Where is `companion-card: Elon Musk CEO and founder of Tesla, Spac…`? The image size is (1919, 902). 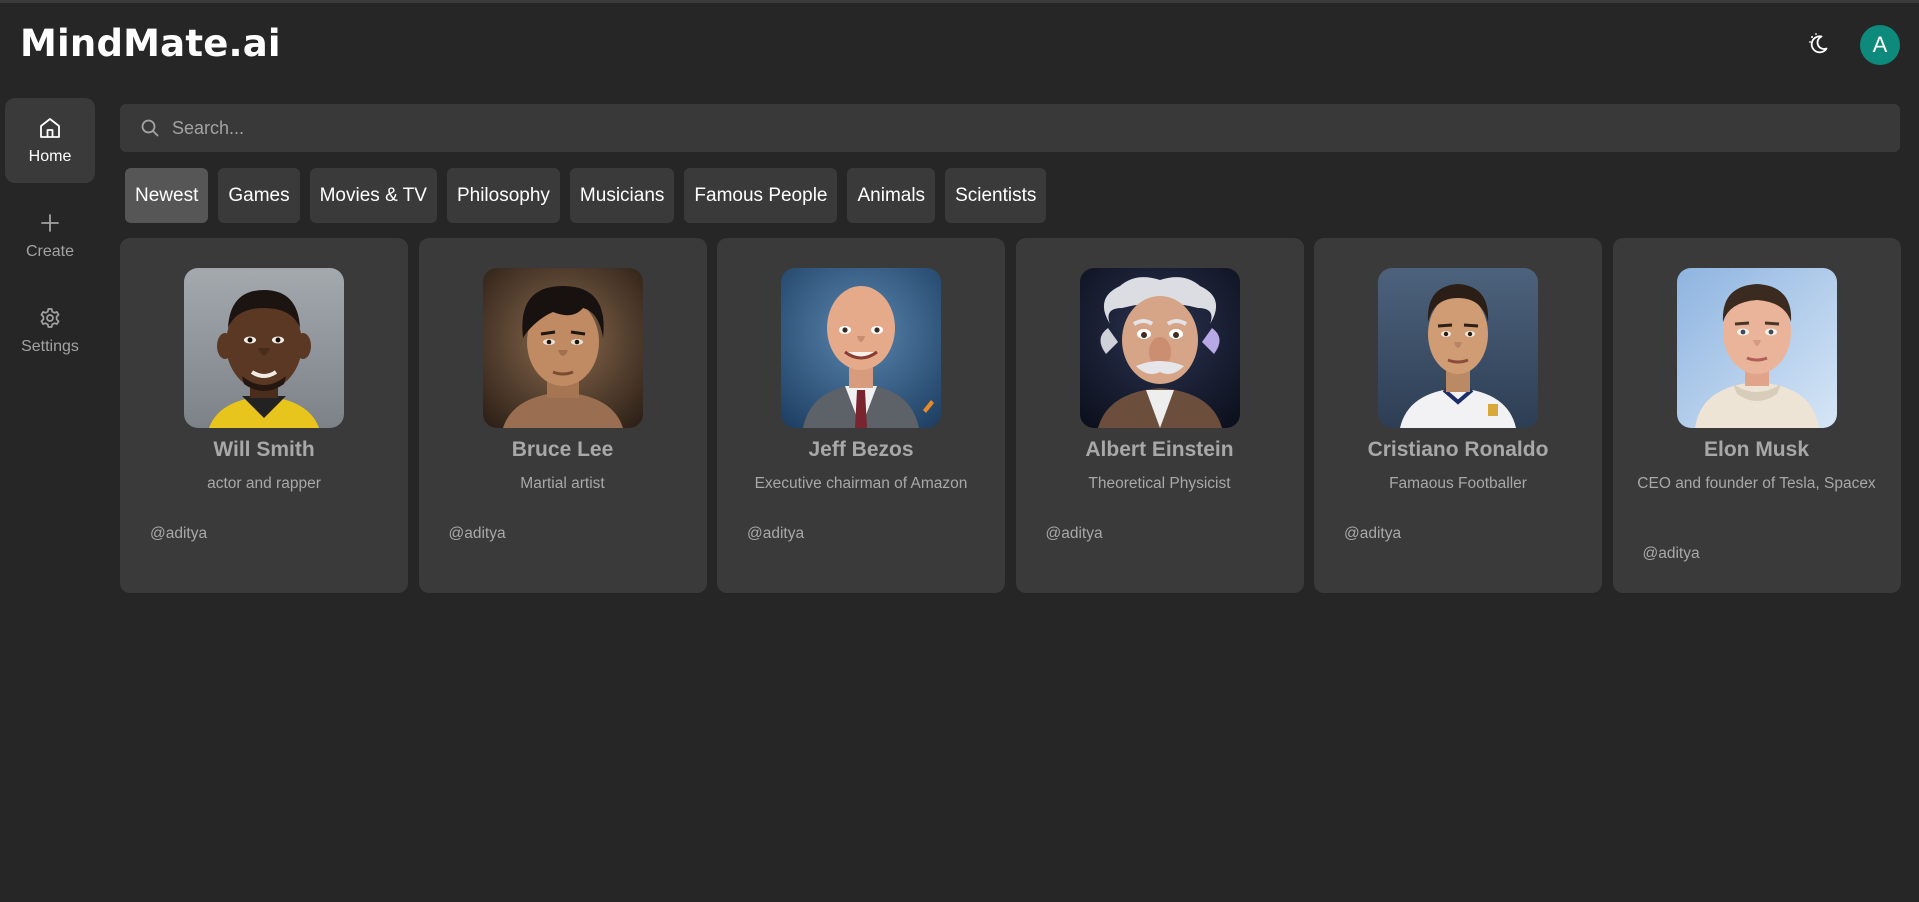
companion-card: Elon Musk CEO and founder of Tesla, Spac… is located at coordinates (1756, 415).